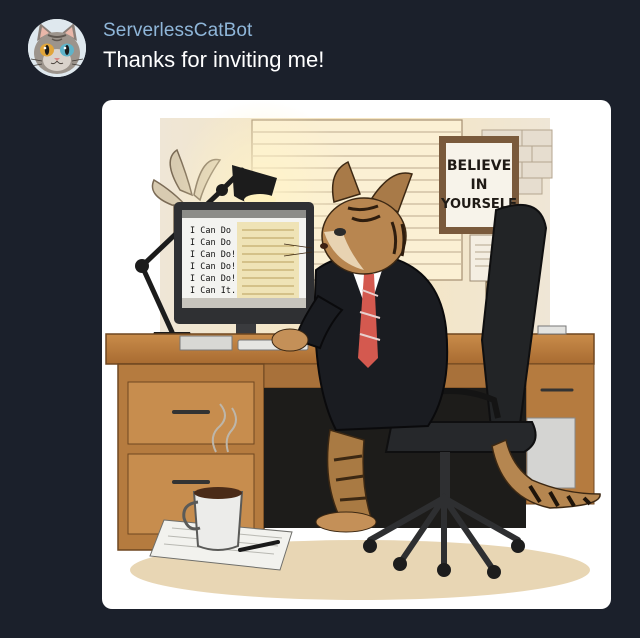  What do you see at coordinates (213, 267) in the screenshot?
I see `screen-line-4: I Can Do!` at bounding box center [213, 267].